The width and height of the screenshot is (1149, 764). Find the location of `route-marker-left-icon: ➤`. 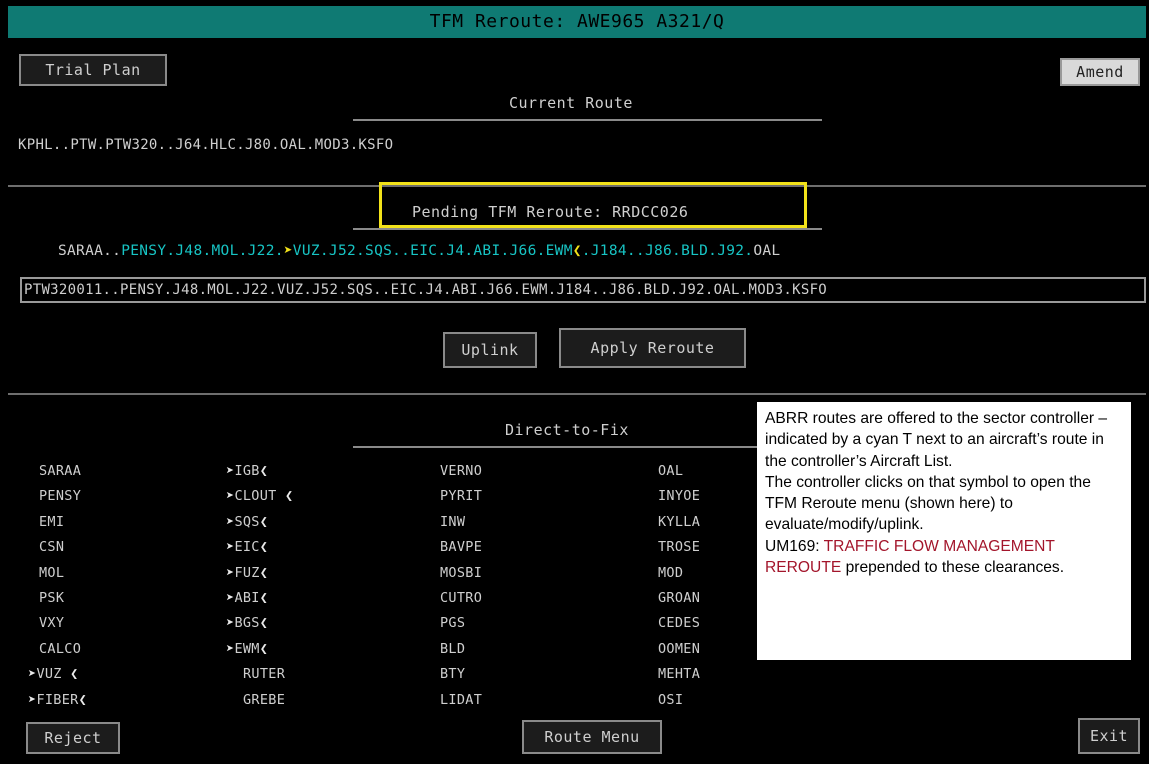

route-marker-left-icon: ➤ is located at coordinates (288, 251).